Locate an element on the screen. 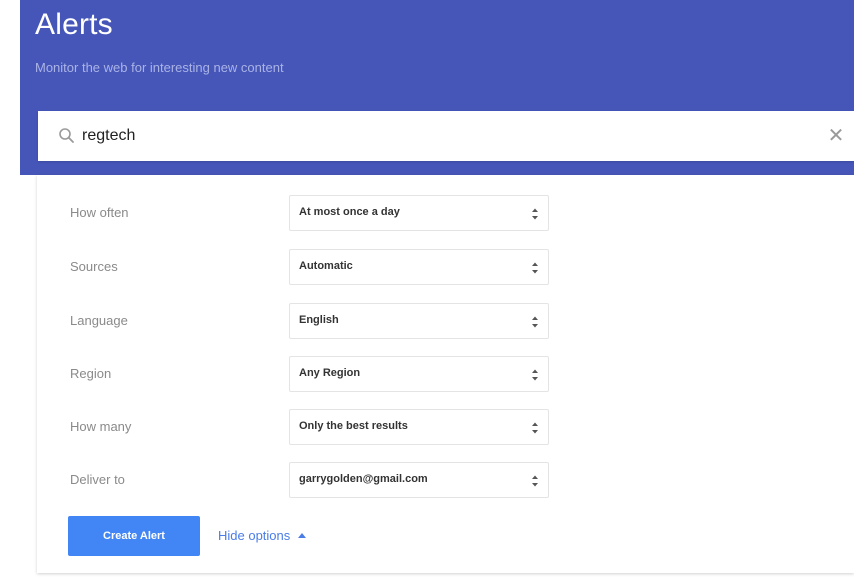 The height and width of the screenshot is (583, 854). region-select: Any Region is located at coordinates (419, 374).